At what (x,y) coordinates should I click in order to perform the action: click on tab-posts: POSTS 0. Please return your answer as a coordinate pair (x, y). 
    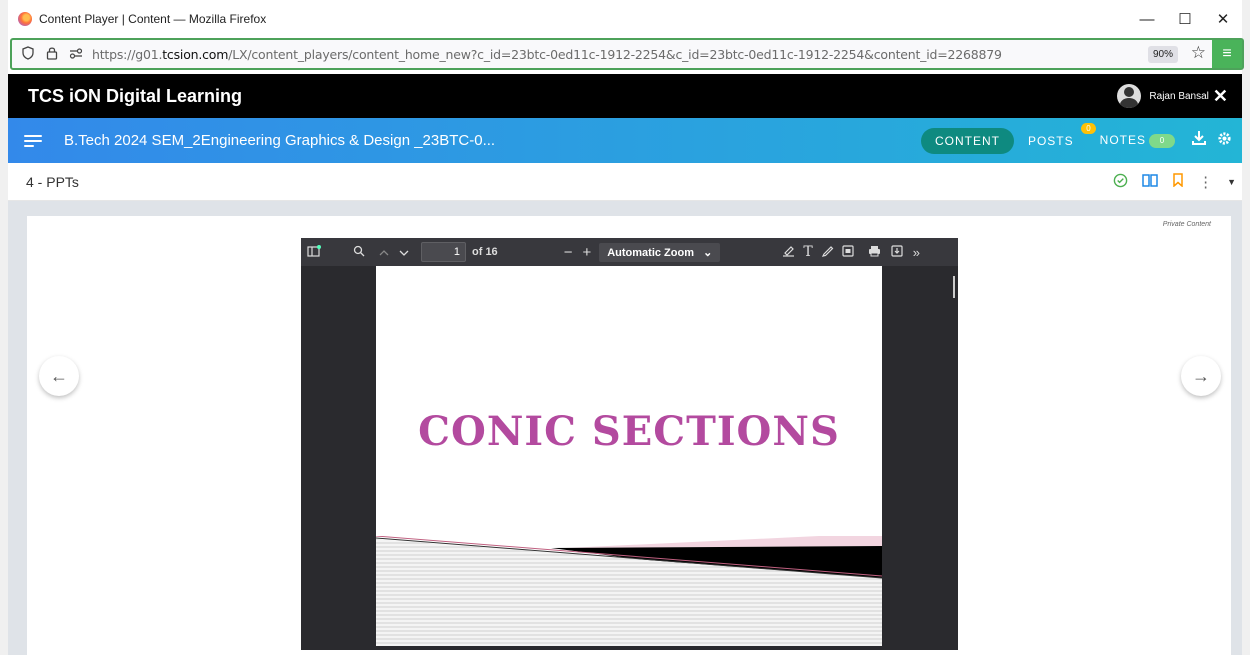
    Looking at the image, I should click on (1061, 135).